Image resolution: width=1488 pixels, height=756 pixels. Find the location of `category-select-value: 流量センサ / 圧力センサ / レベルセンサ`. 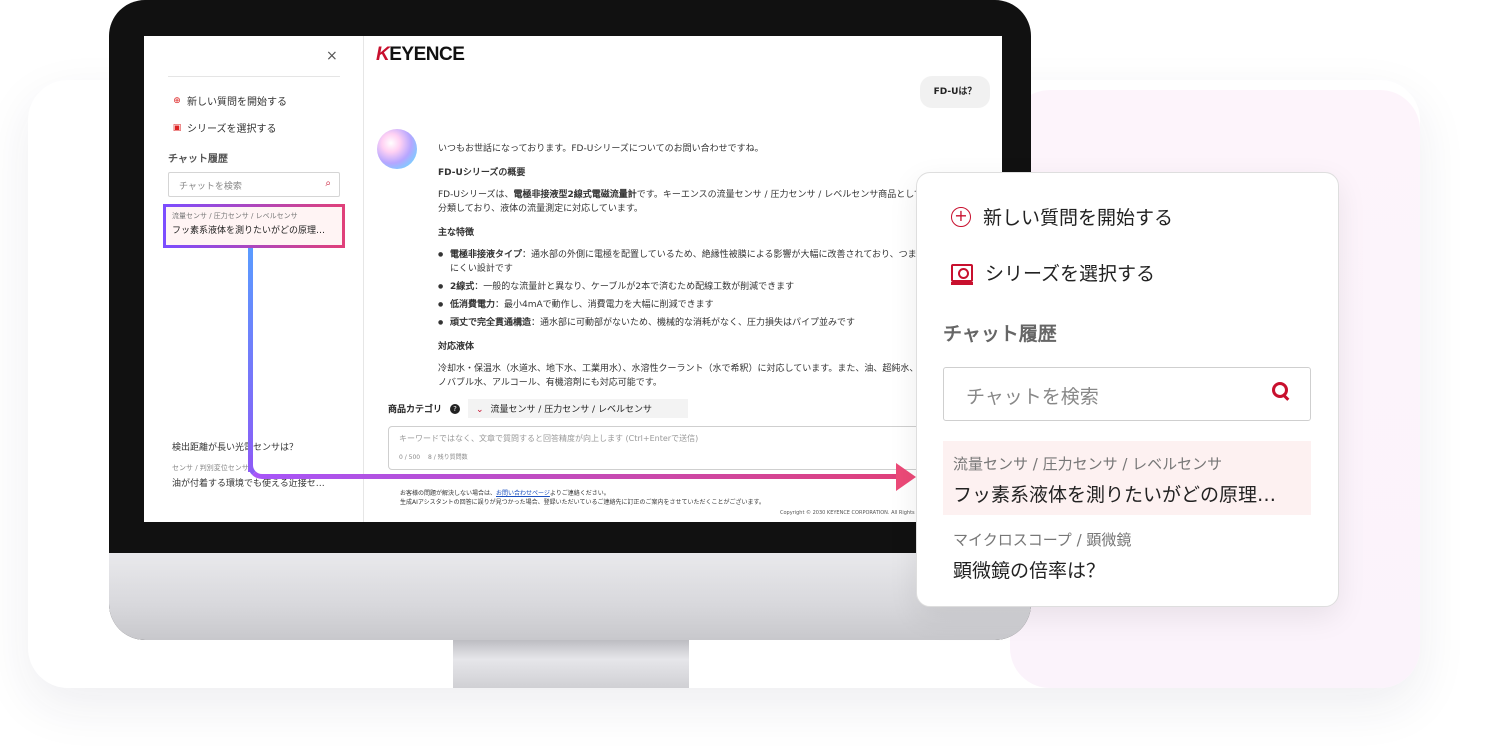

category-select-value: 流量センサ / 圧力センサ / レベルセンサ is located at coordinates (571, 410).